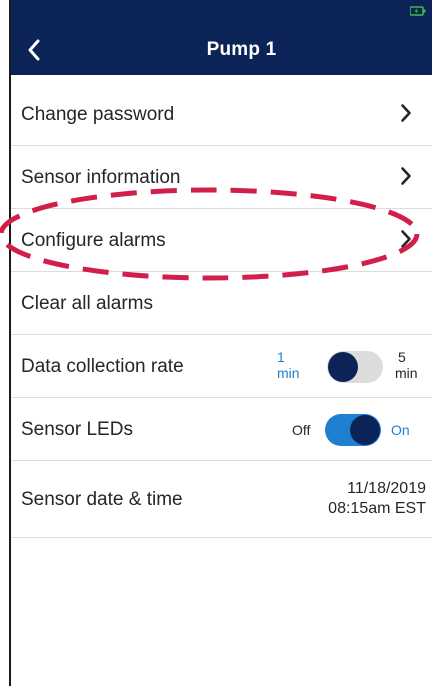 This screenshot has height=686, width=432. What do you see at coordinates (221, 114) in the screenshot?
I see `menu-item-change-password: Change password` at bounding box center [221, 114].